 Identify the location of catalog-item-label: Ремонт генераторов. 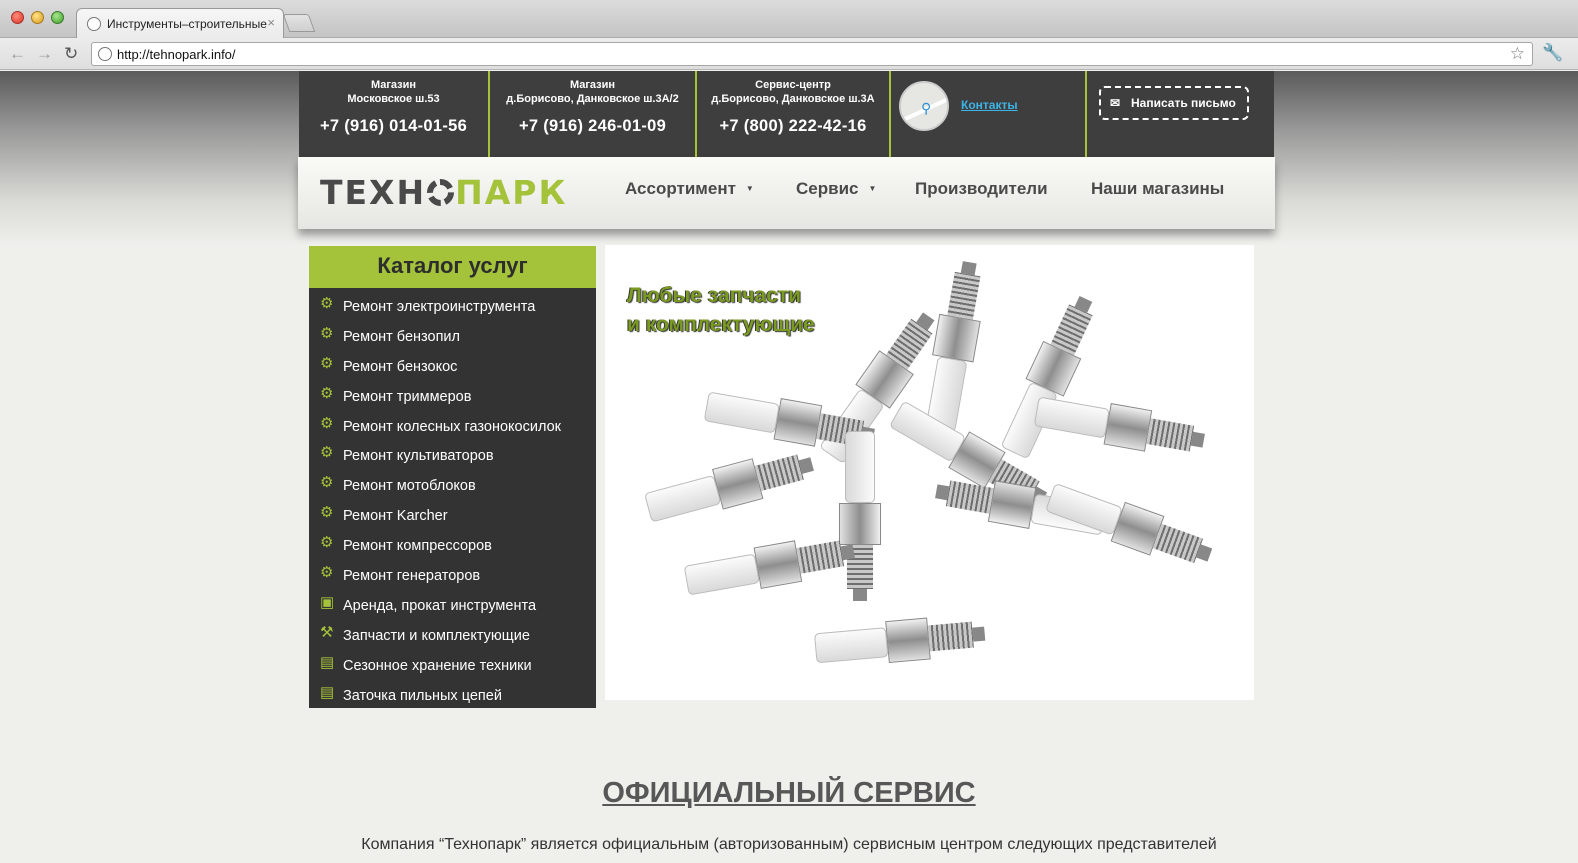
(412, 576).